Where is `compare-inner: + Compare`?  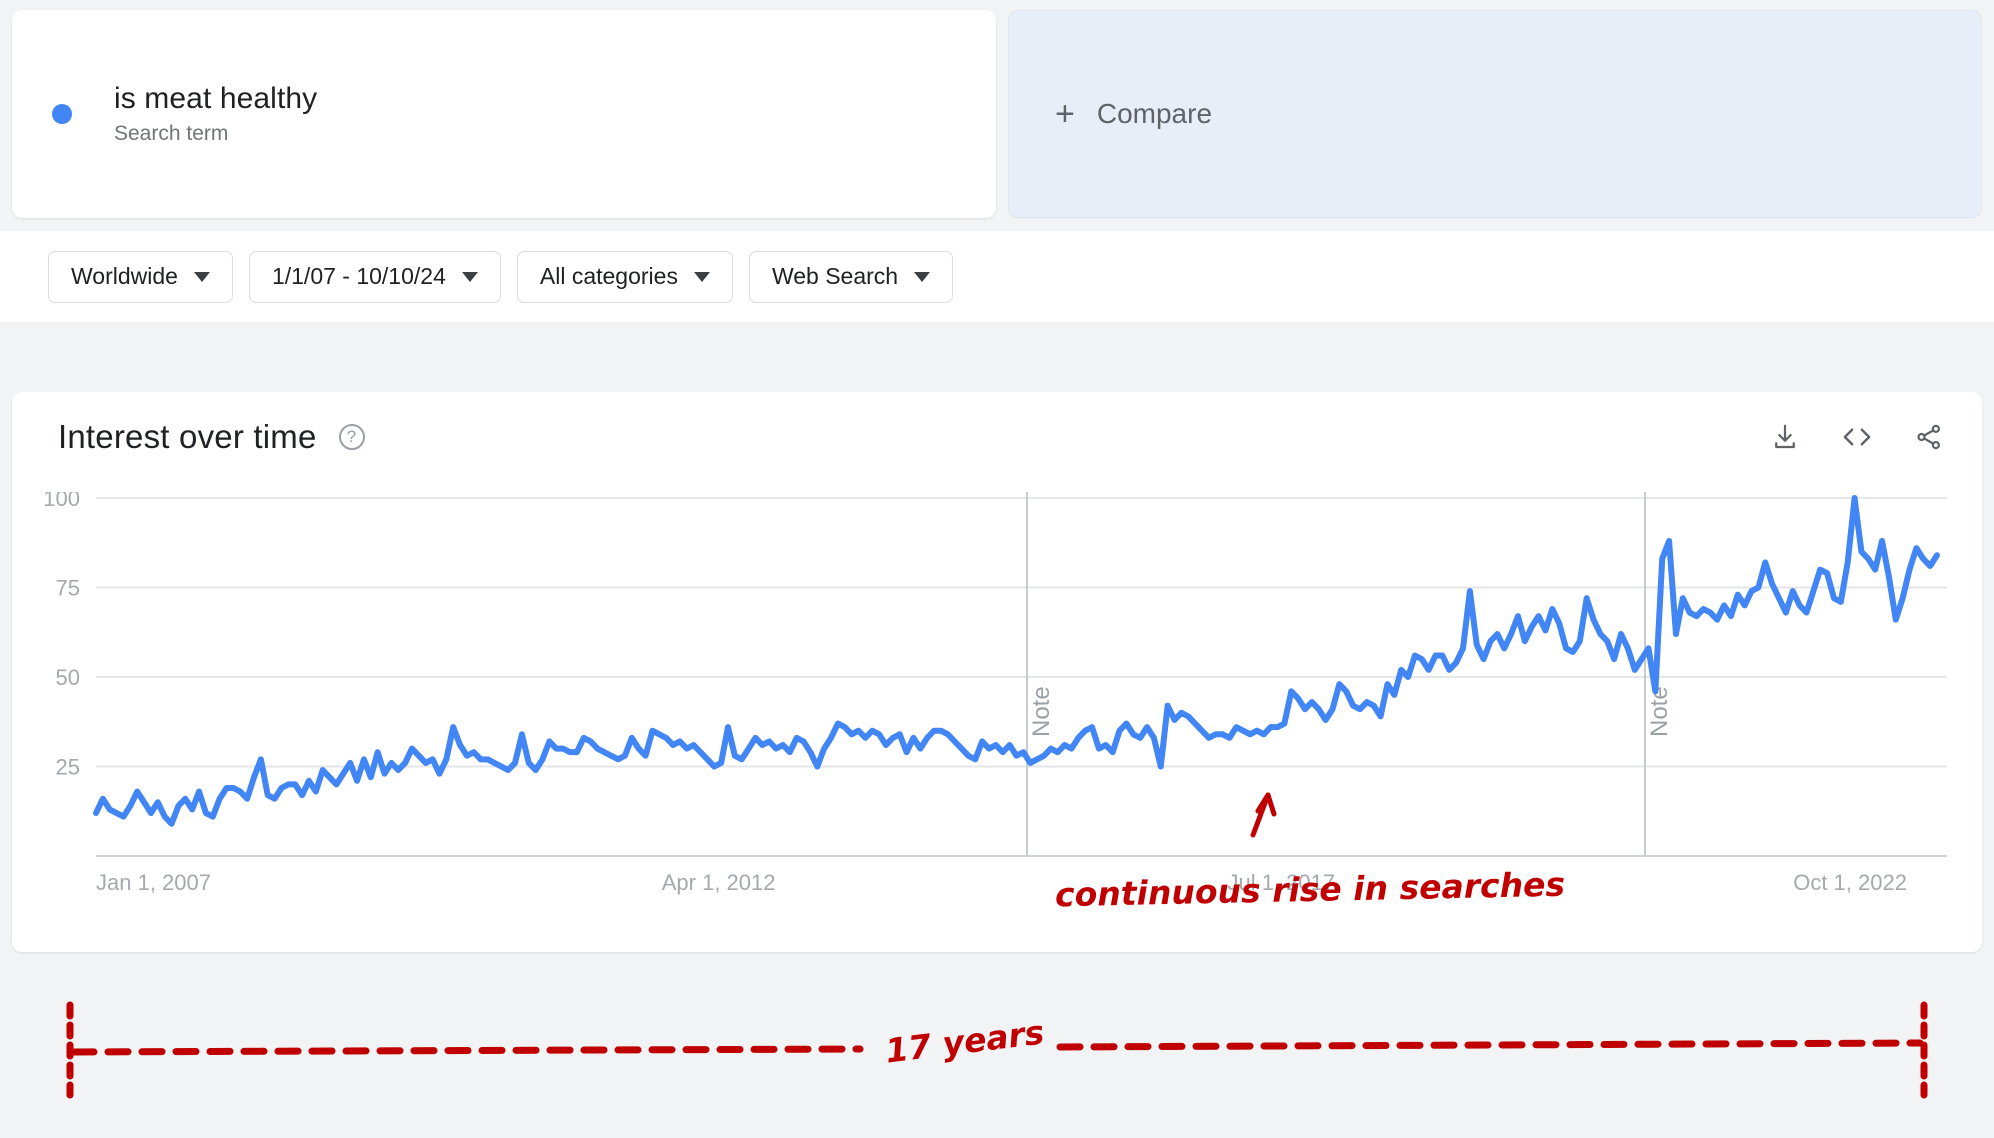 compare-inner: + Compare is located at coordinates (1133, 114).